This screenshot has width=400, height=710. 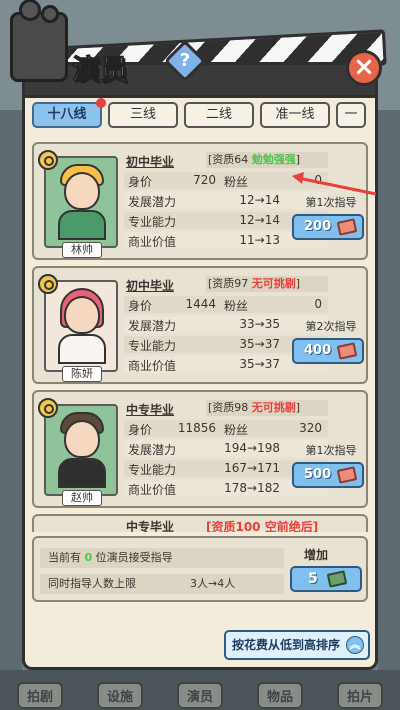 I want to click on ticket-icon, so click(x=337, y=579).